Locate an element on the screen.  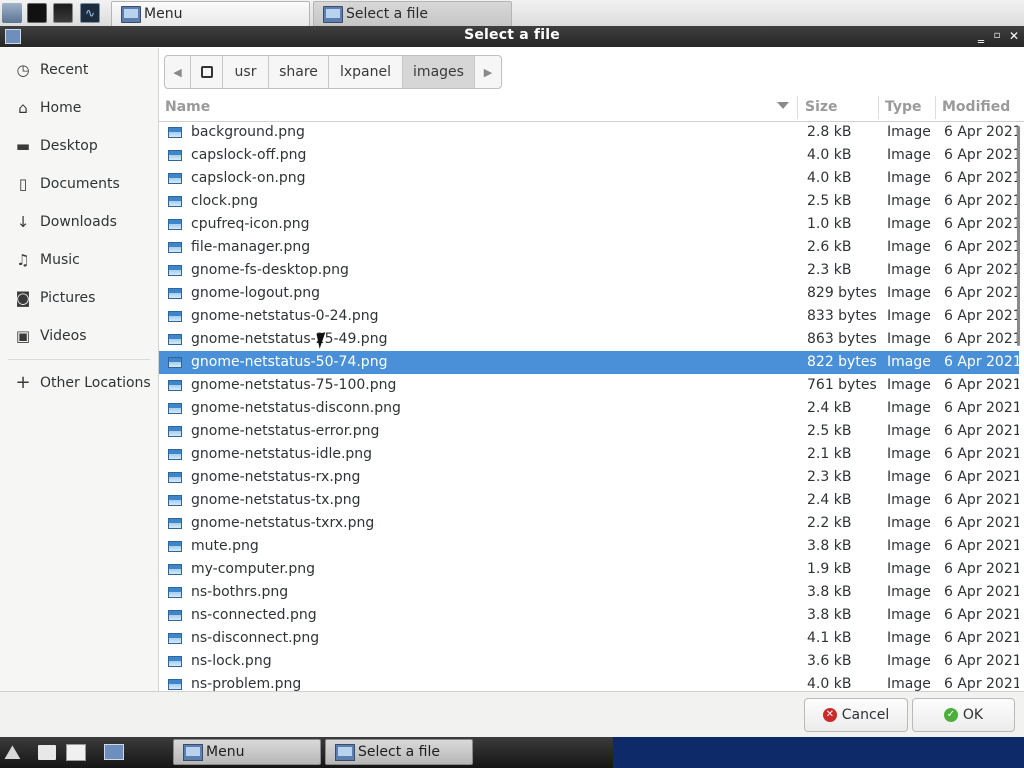
file-row: ns-disconnect.png 4.1 kB Image 6 Apr 2021 is located at coordinates (589, 638).